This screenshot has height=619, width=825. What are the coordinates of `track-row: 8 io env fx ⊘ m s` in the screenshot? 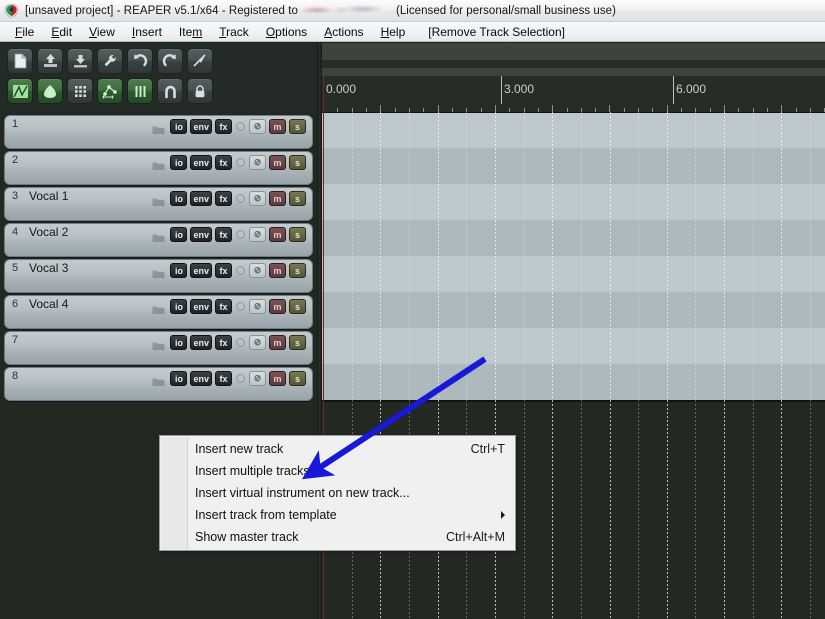 It's located at (158, 384).